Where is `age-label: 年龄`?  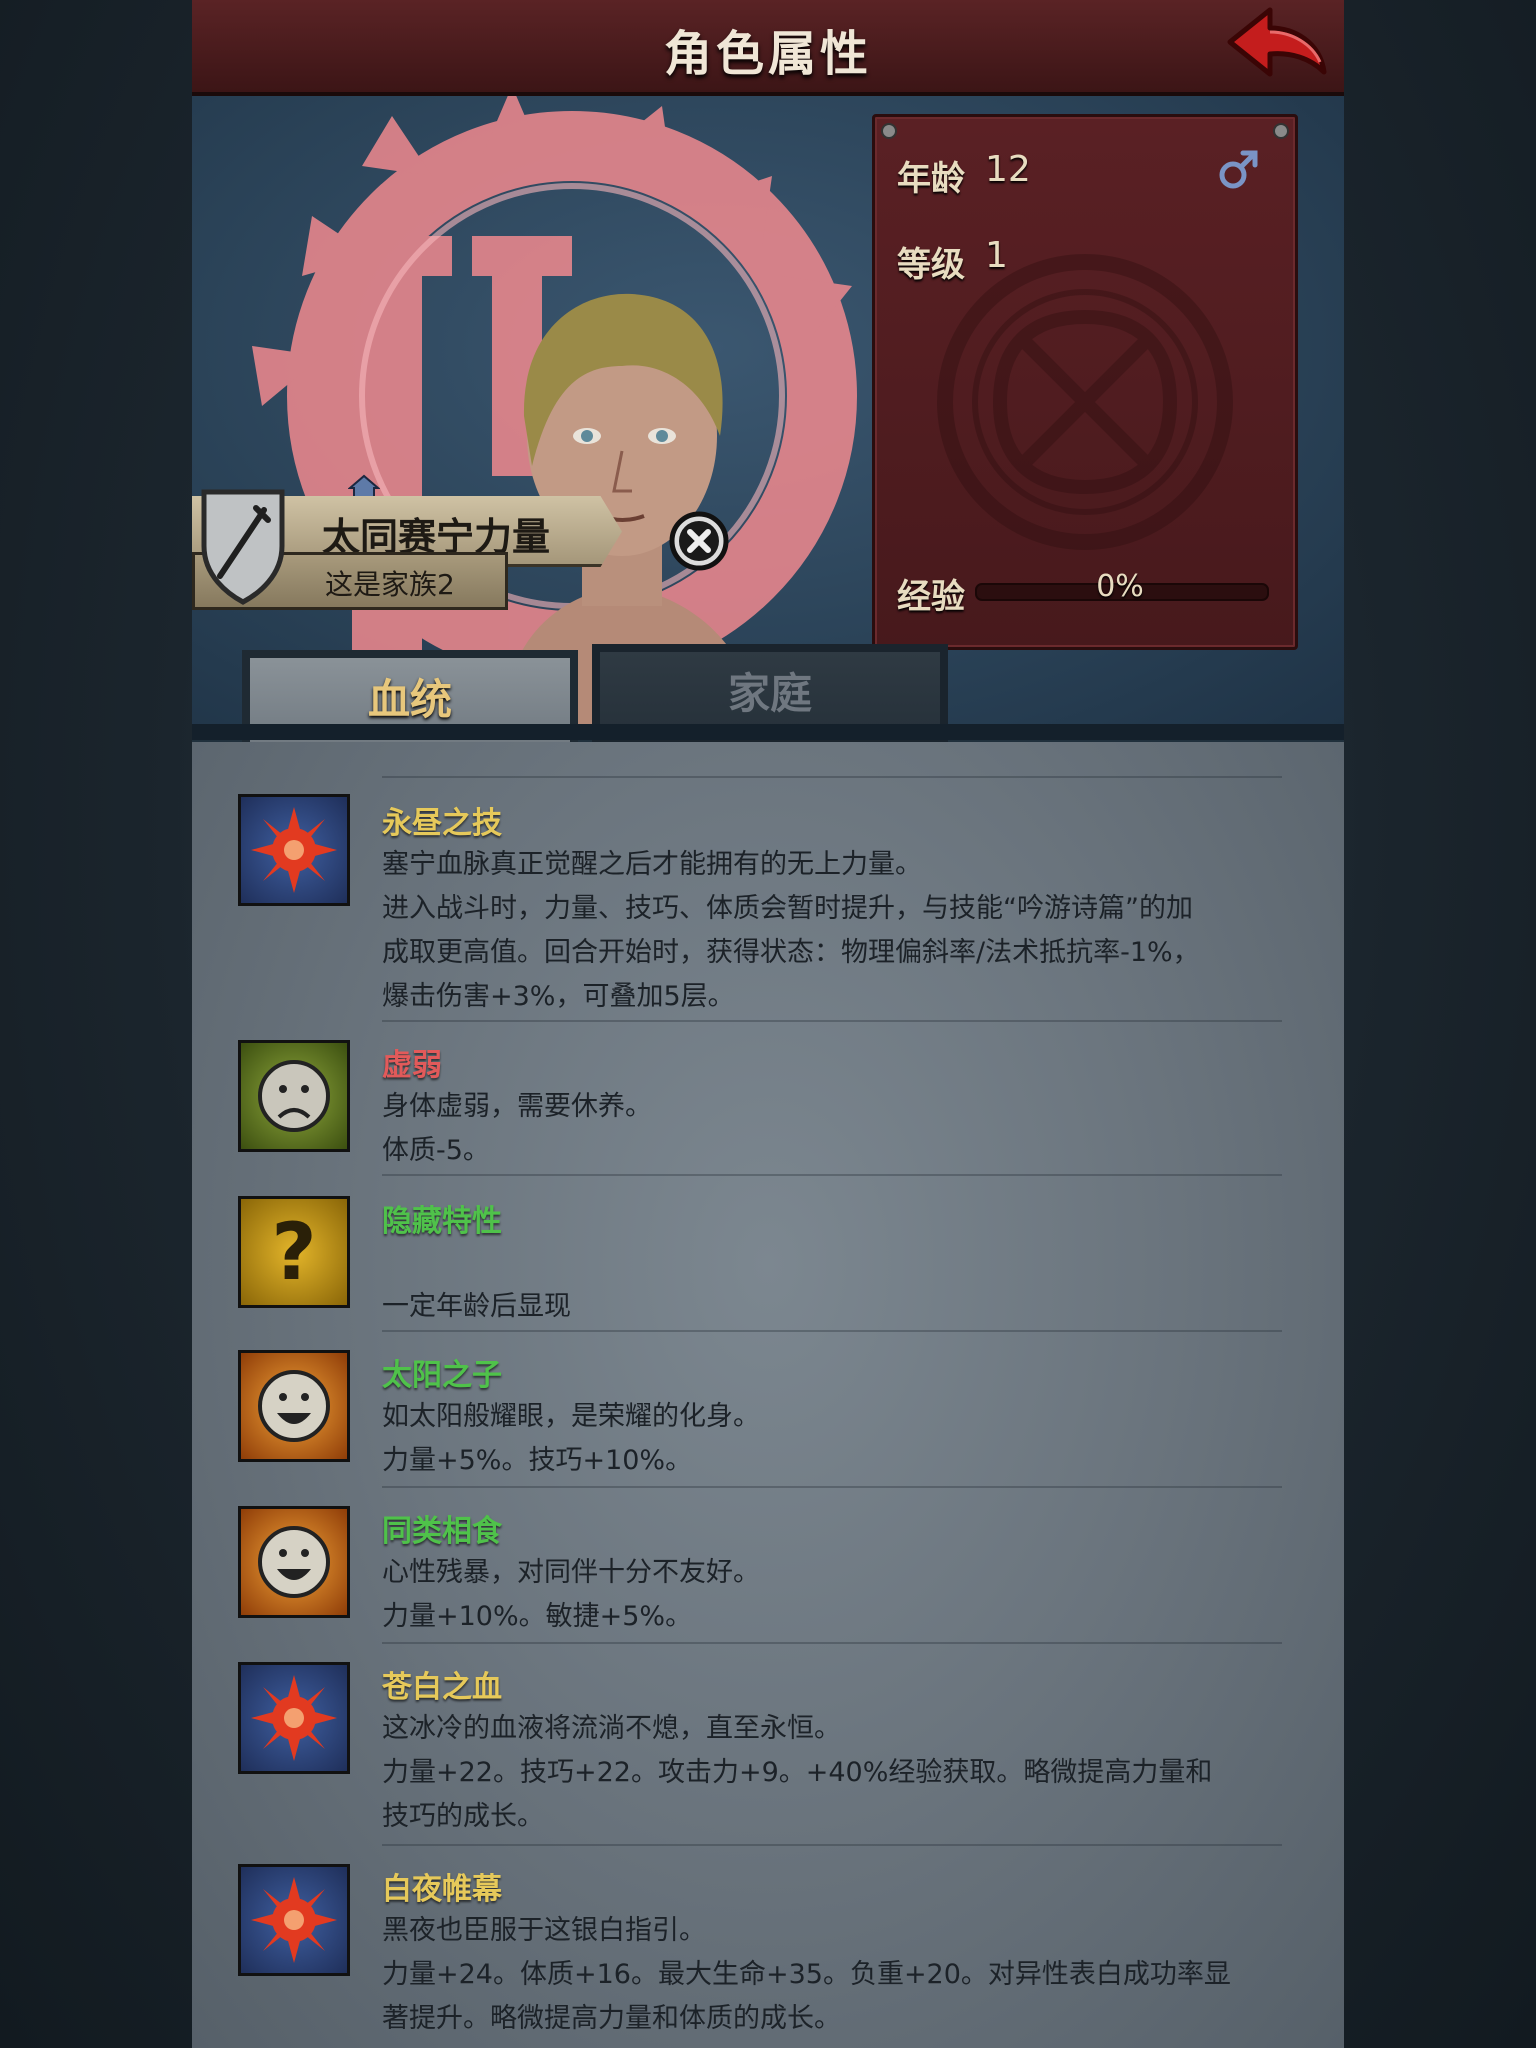
age-label: 年龄 is located at coordinates (931, 179).